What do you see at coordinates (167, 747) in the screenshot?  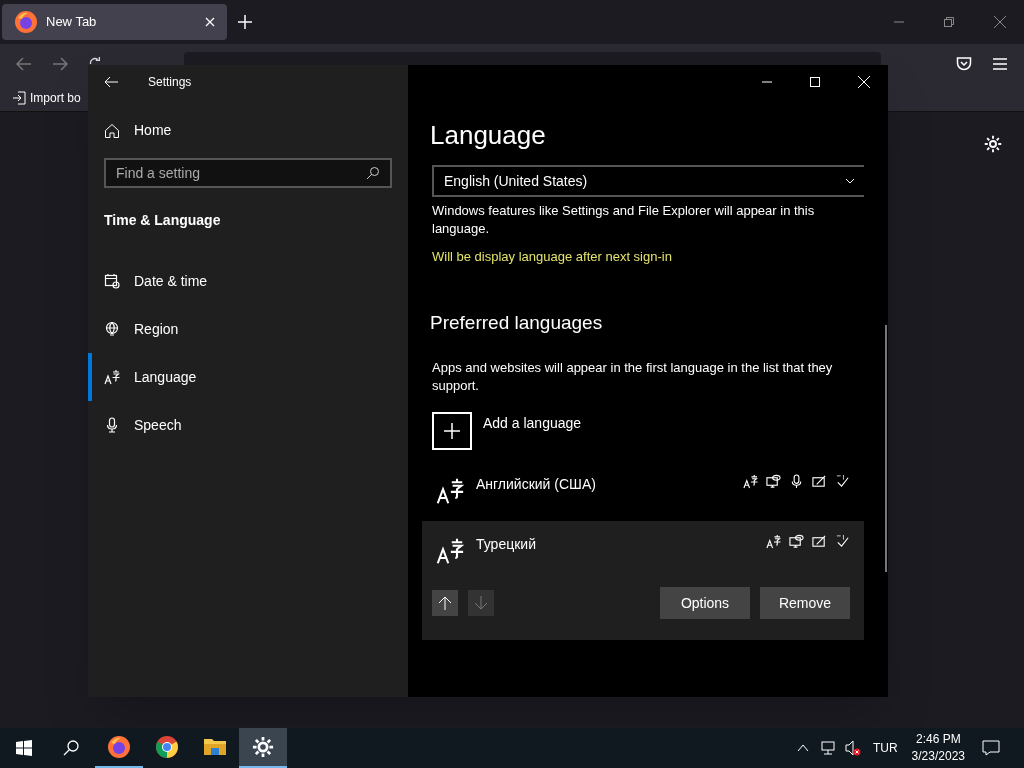 I see `chrome-icon` at bounding box center [167, 747].